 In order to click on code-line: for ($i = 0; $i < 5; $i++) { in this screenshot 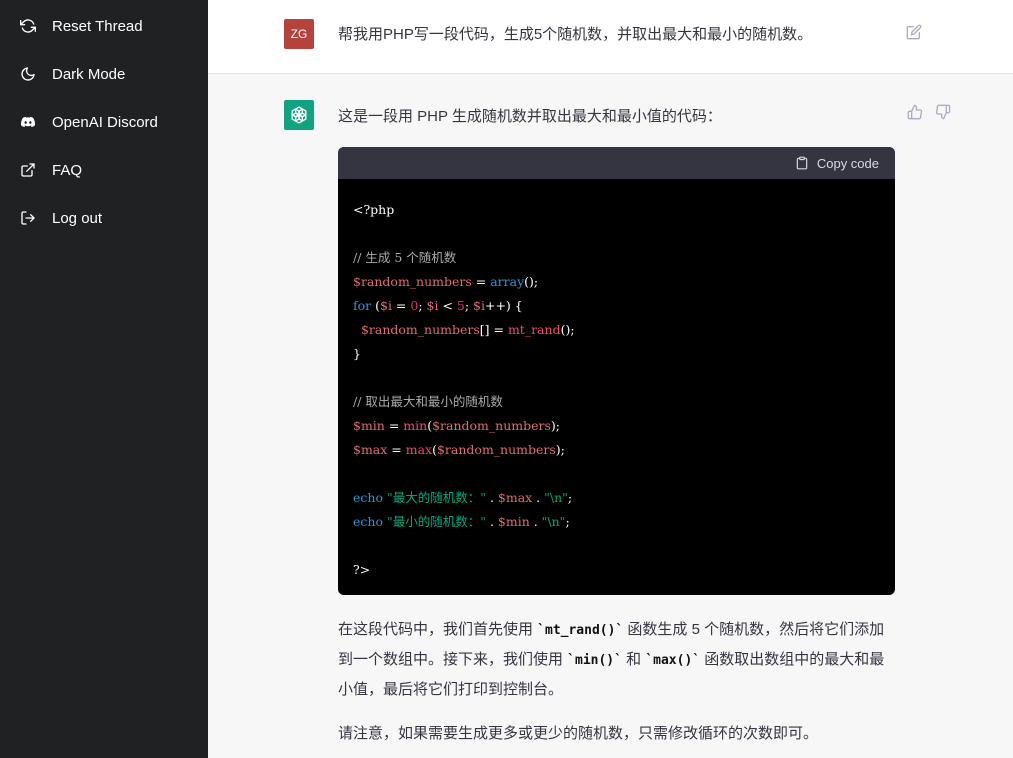, I will do `click(438, 305)`.